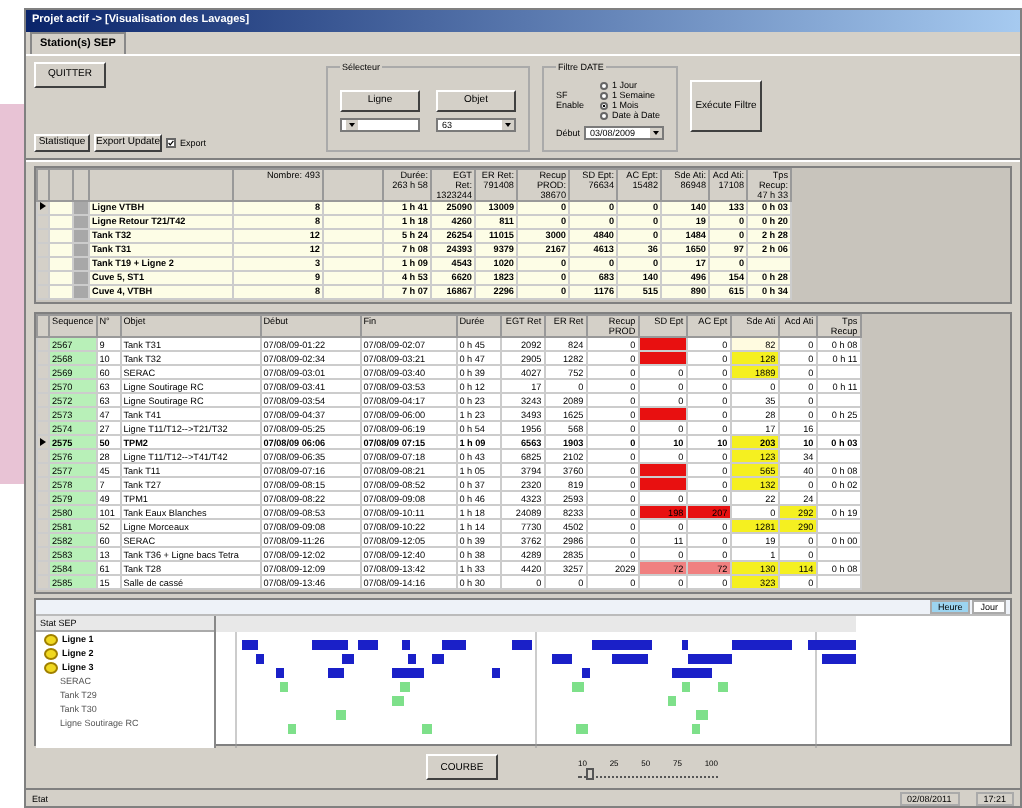 The width and height of the screenshot is (1022, 808). What do you see at coordinates (171, 142) in the screenshot?
I see `export-checkbox` at bounding box center [171, 142].